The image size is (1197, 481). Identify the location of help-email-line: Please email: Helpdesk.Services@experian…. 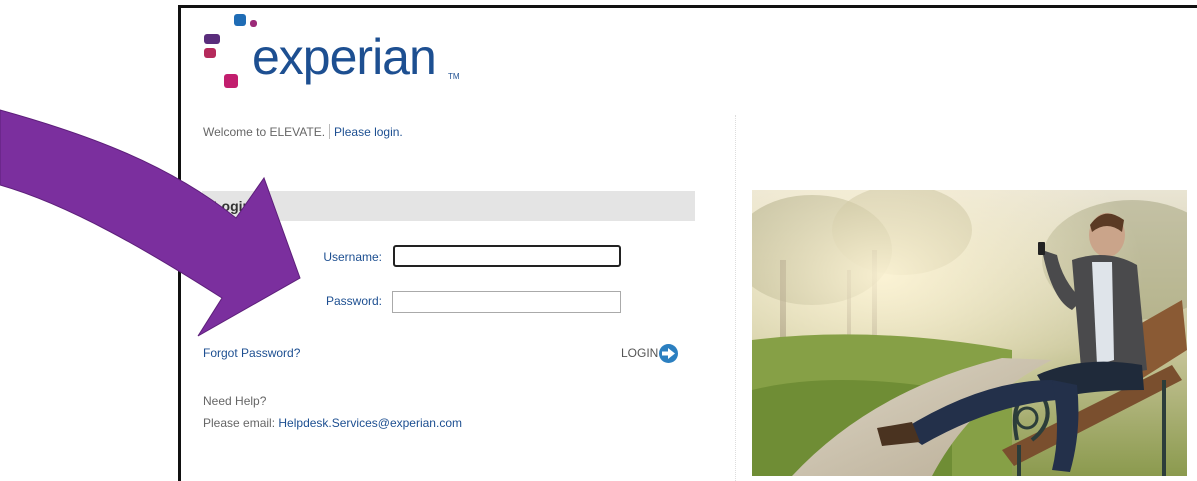
(332, 423).